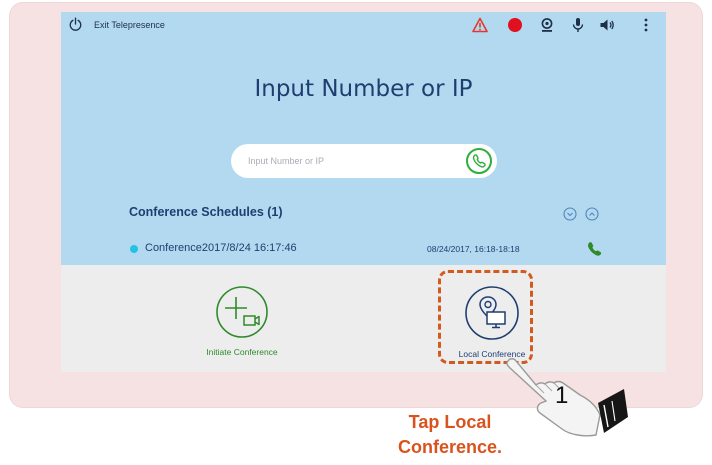 The image size is (712, 465). I want to click on instruction-caption: Tap Local Conference., so click(450, 435).